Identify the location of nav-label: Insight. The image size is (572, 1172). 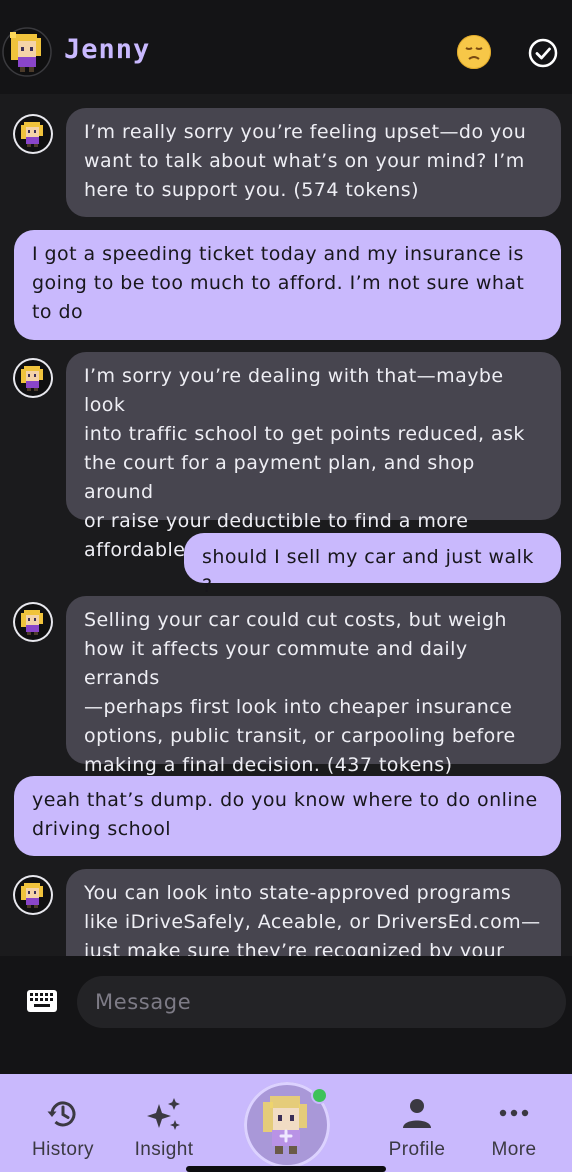
(164, 1149).